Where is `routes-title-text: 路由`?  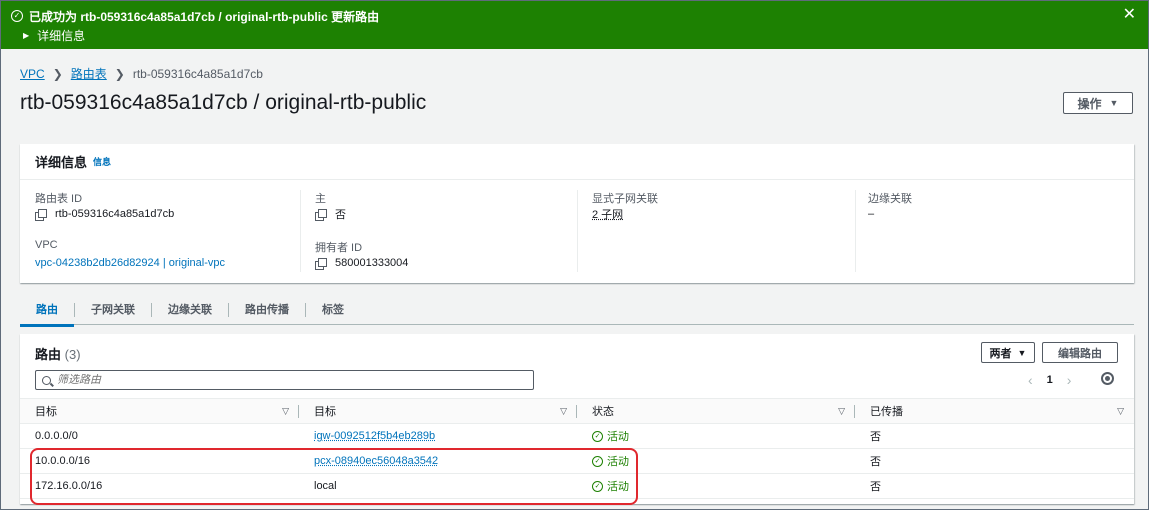 routes-title-text: 路由 is located at coordinates (48, 354).